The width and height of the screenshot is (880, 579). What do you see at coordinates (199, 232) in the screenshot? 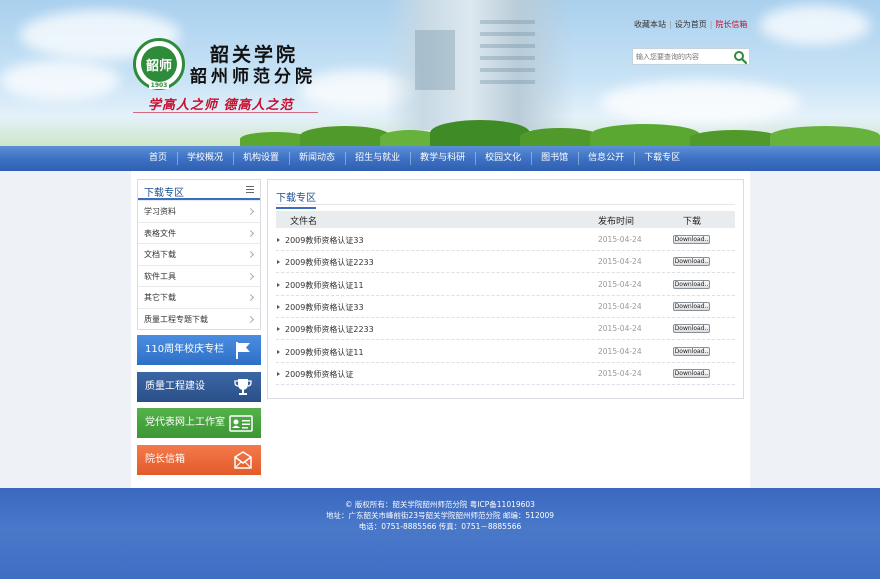
I see `sidebar-item-forms: 表格文件` at bounding box center [199, 232].